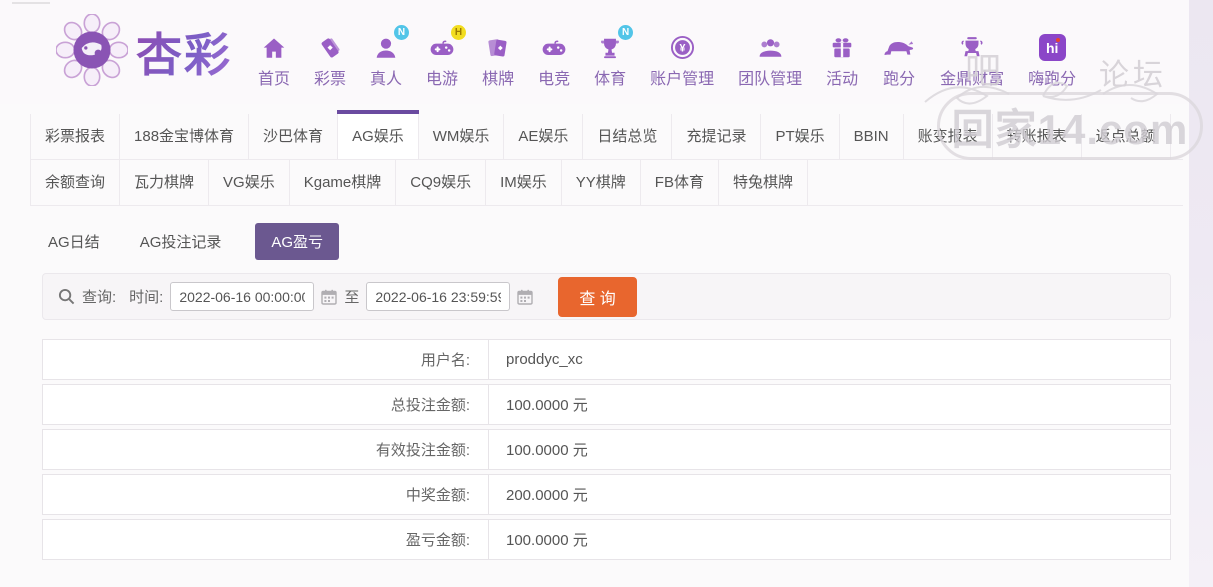 The height and width of the screenshot is (587, 1213). What do you see at coordinates (628, 136) in the screenshot?
I see `tab-daily-summary: 日结总览` at bounding box center [628, 136].